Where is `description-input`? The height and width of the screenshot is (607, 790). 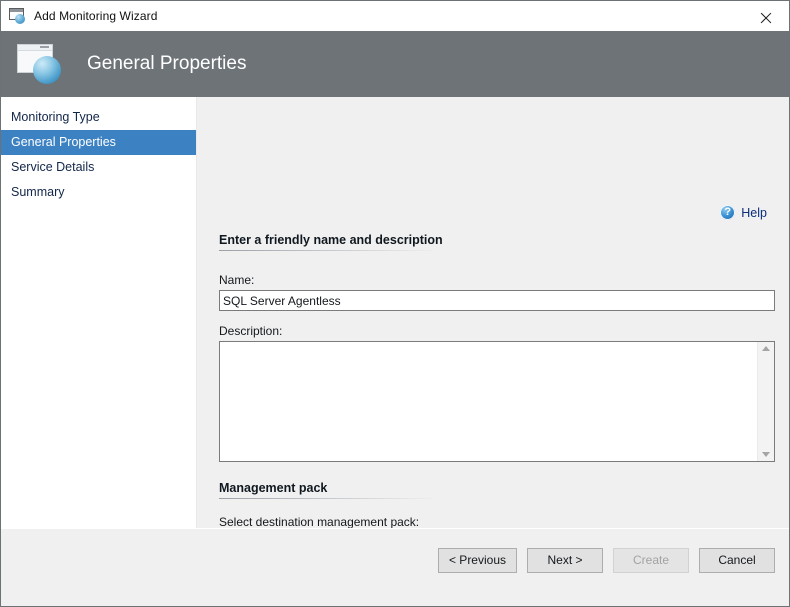 description-input is located at coordinates (488, 401).